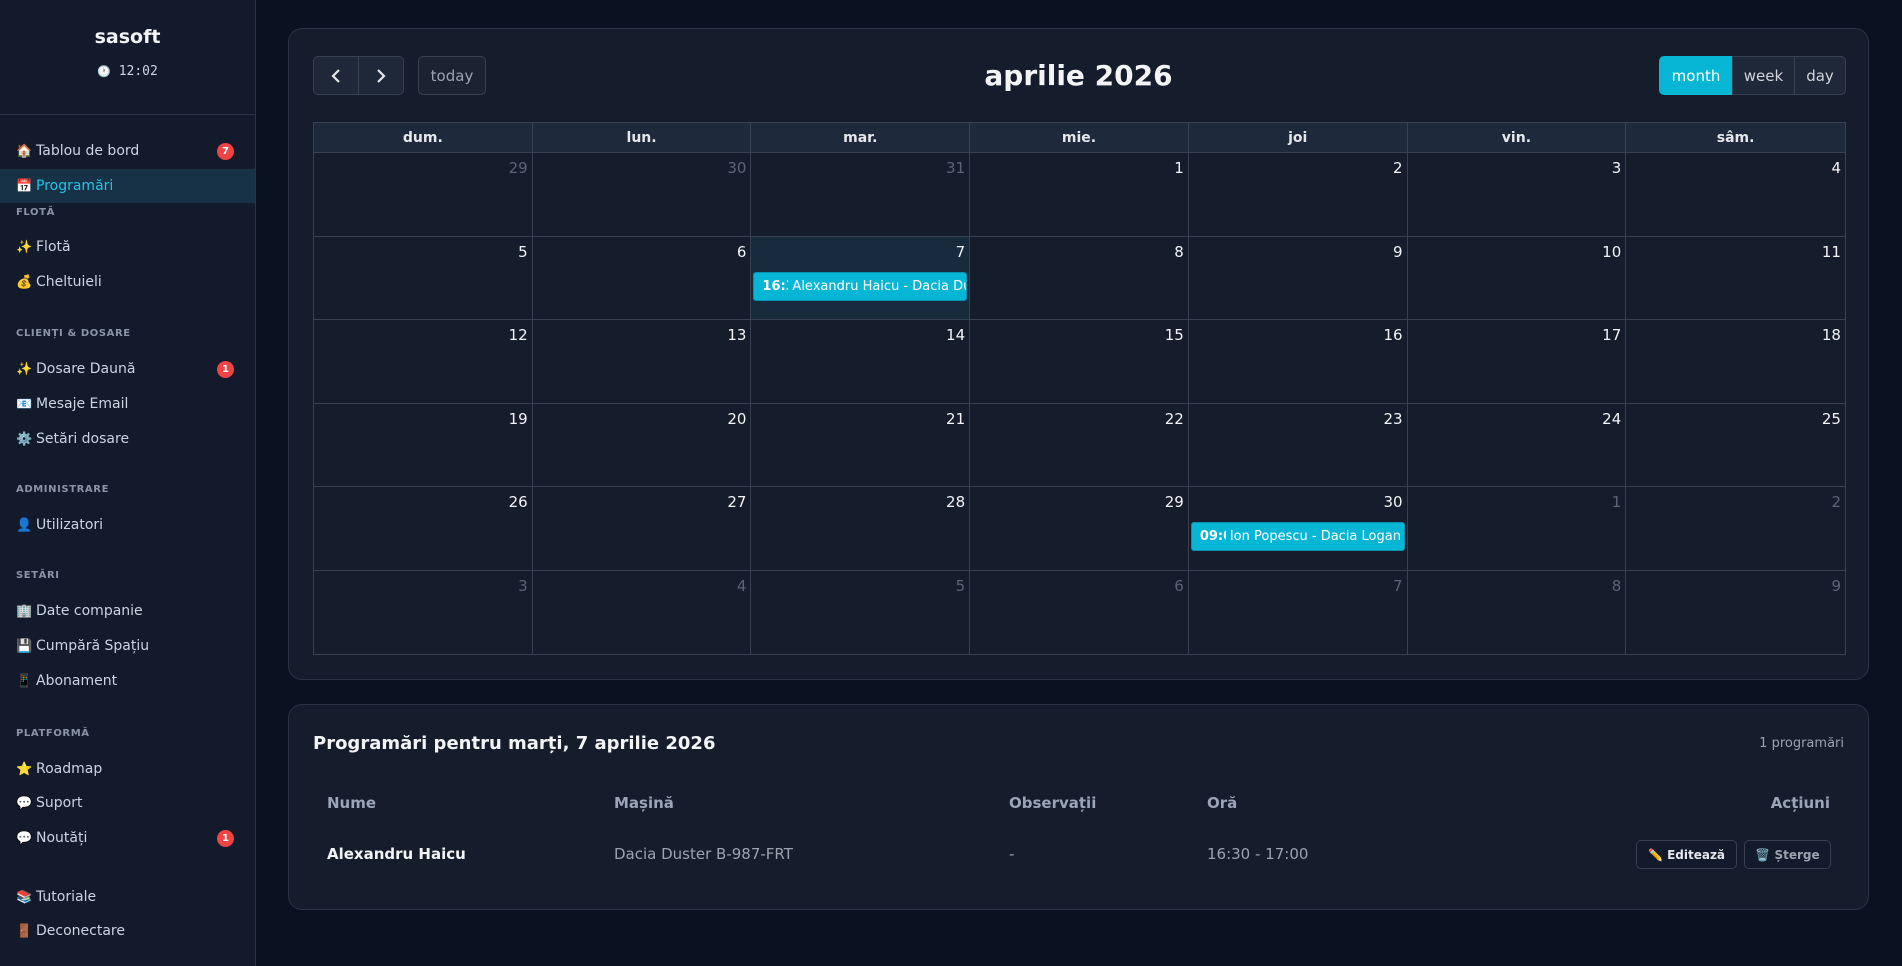 This screenshot has width=1902, height=966. What do you see at coordinates (1298, 529) in the screenshot?
I see `day-cell: 30 09:00Ion Popescu - Dacia Logan B` at bounding box center [1298, 529].